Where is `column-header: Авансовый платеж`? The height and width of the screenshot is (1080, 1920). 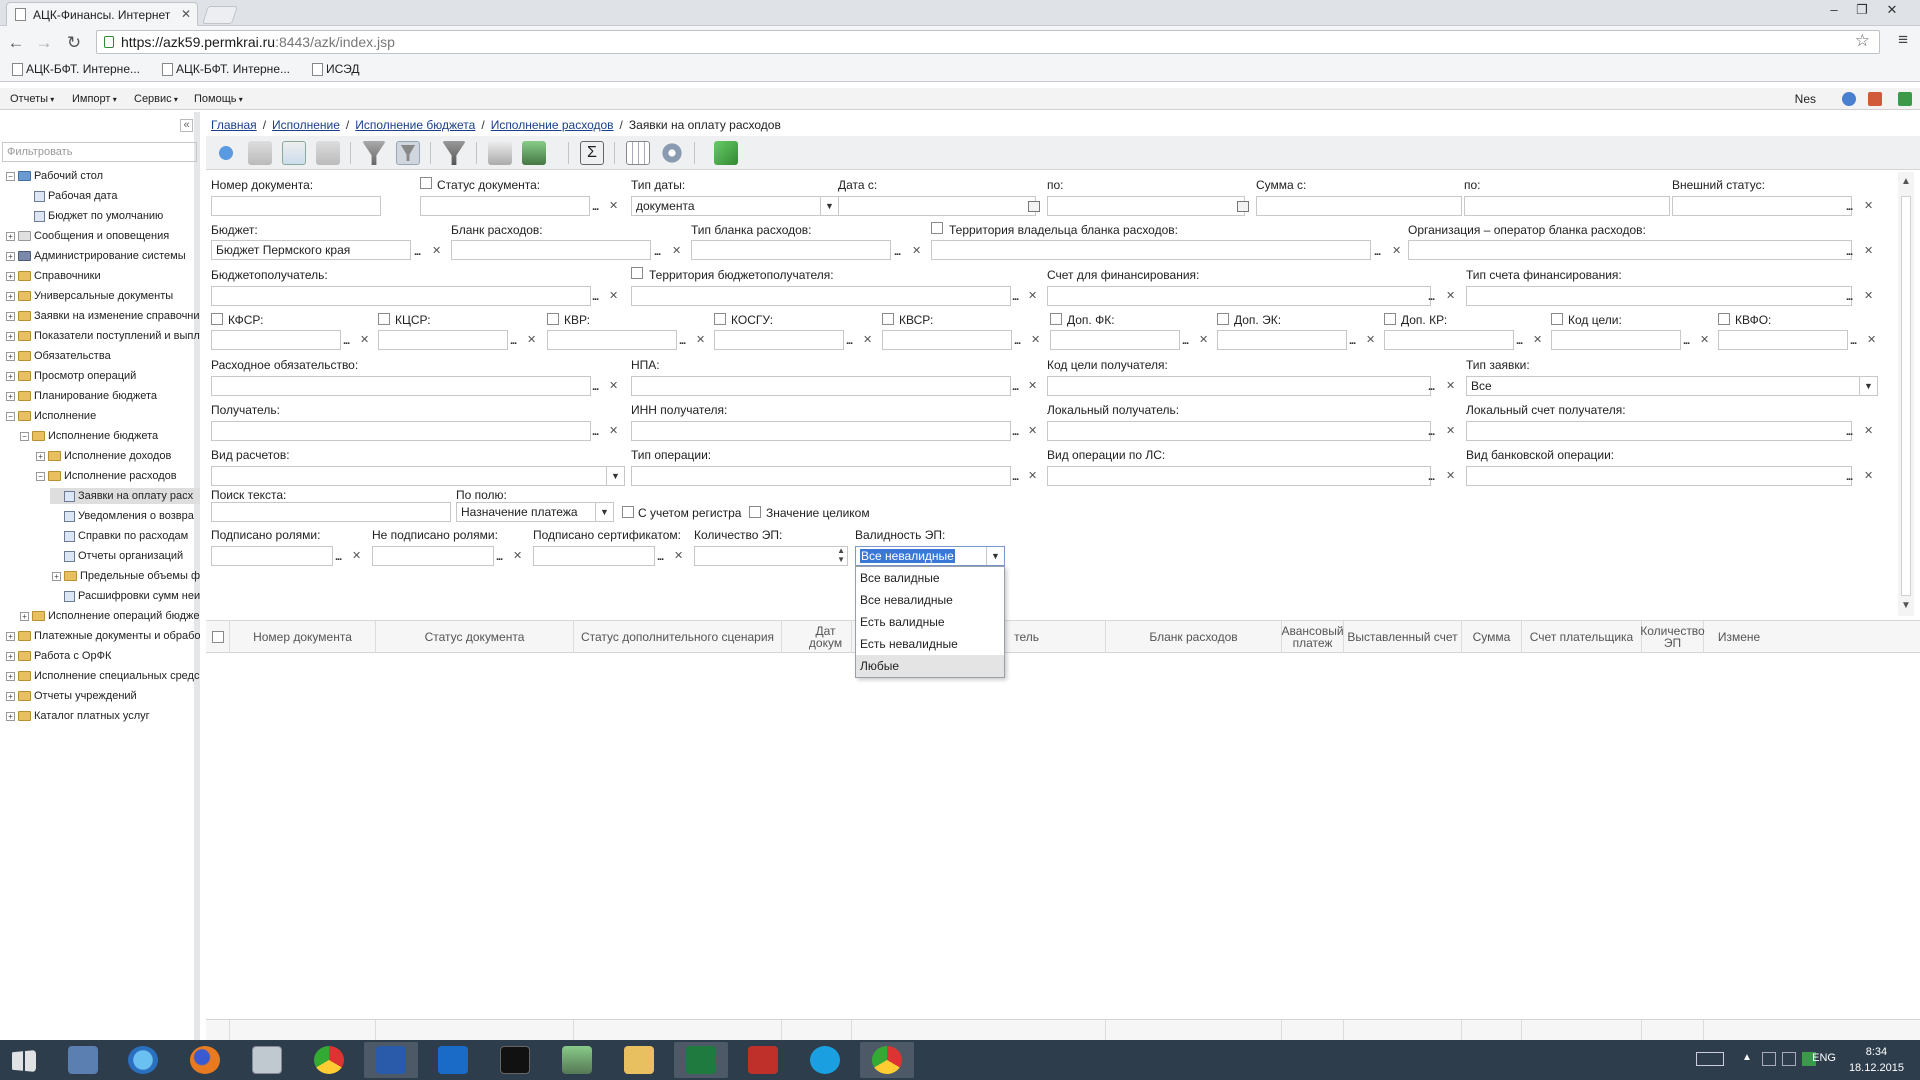
column-header: Авансовый платеж is located at coordinates (1312, 637).